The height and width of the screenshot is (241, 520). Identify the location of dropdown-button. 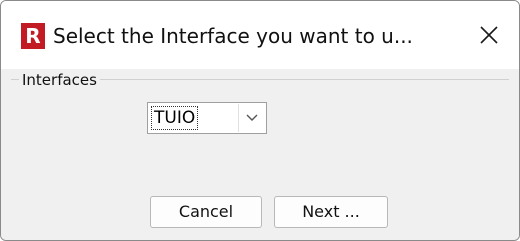
(251, 118).